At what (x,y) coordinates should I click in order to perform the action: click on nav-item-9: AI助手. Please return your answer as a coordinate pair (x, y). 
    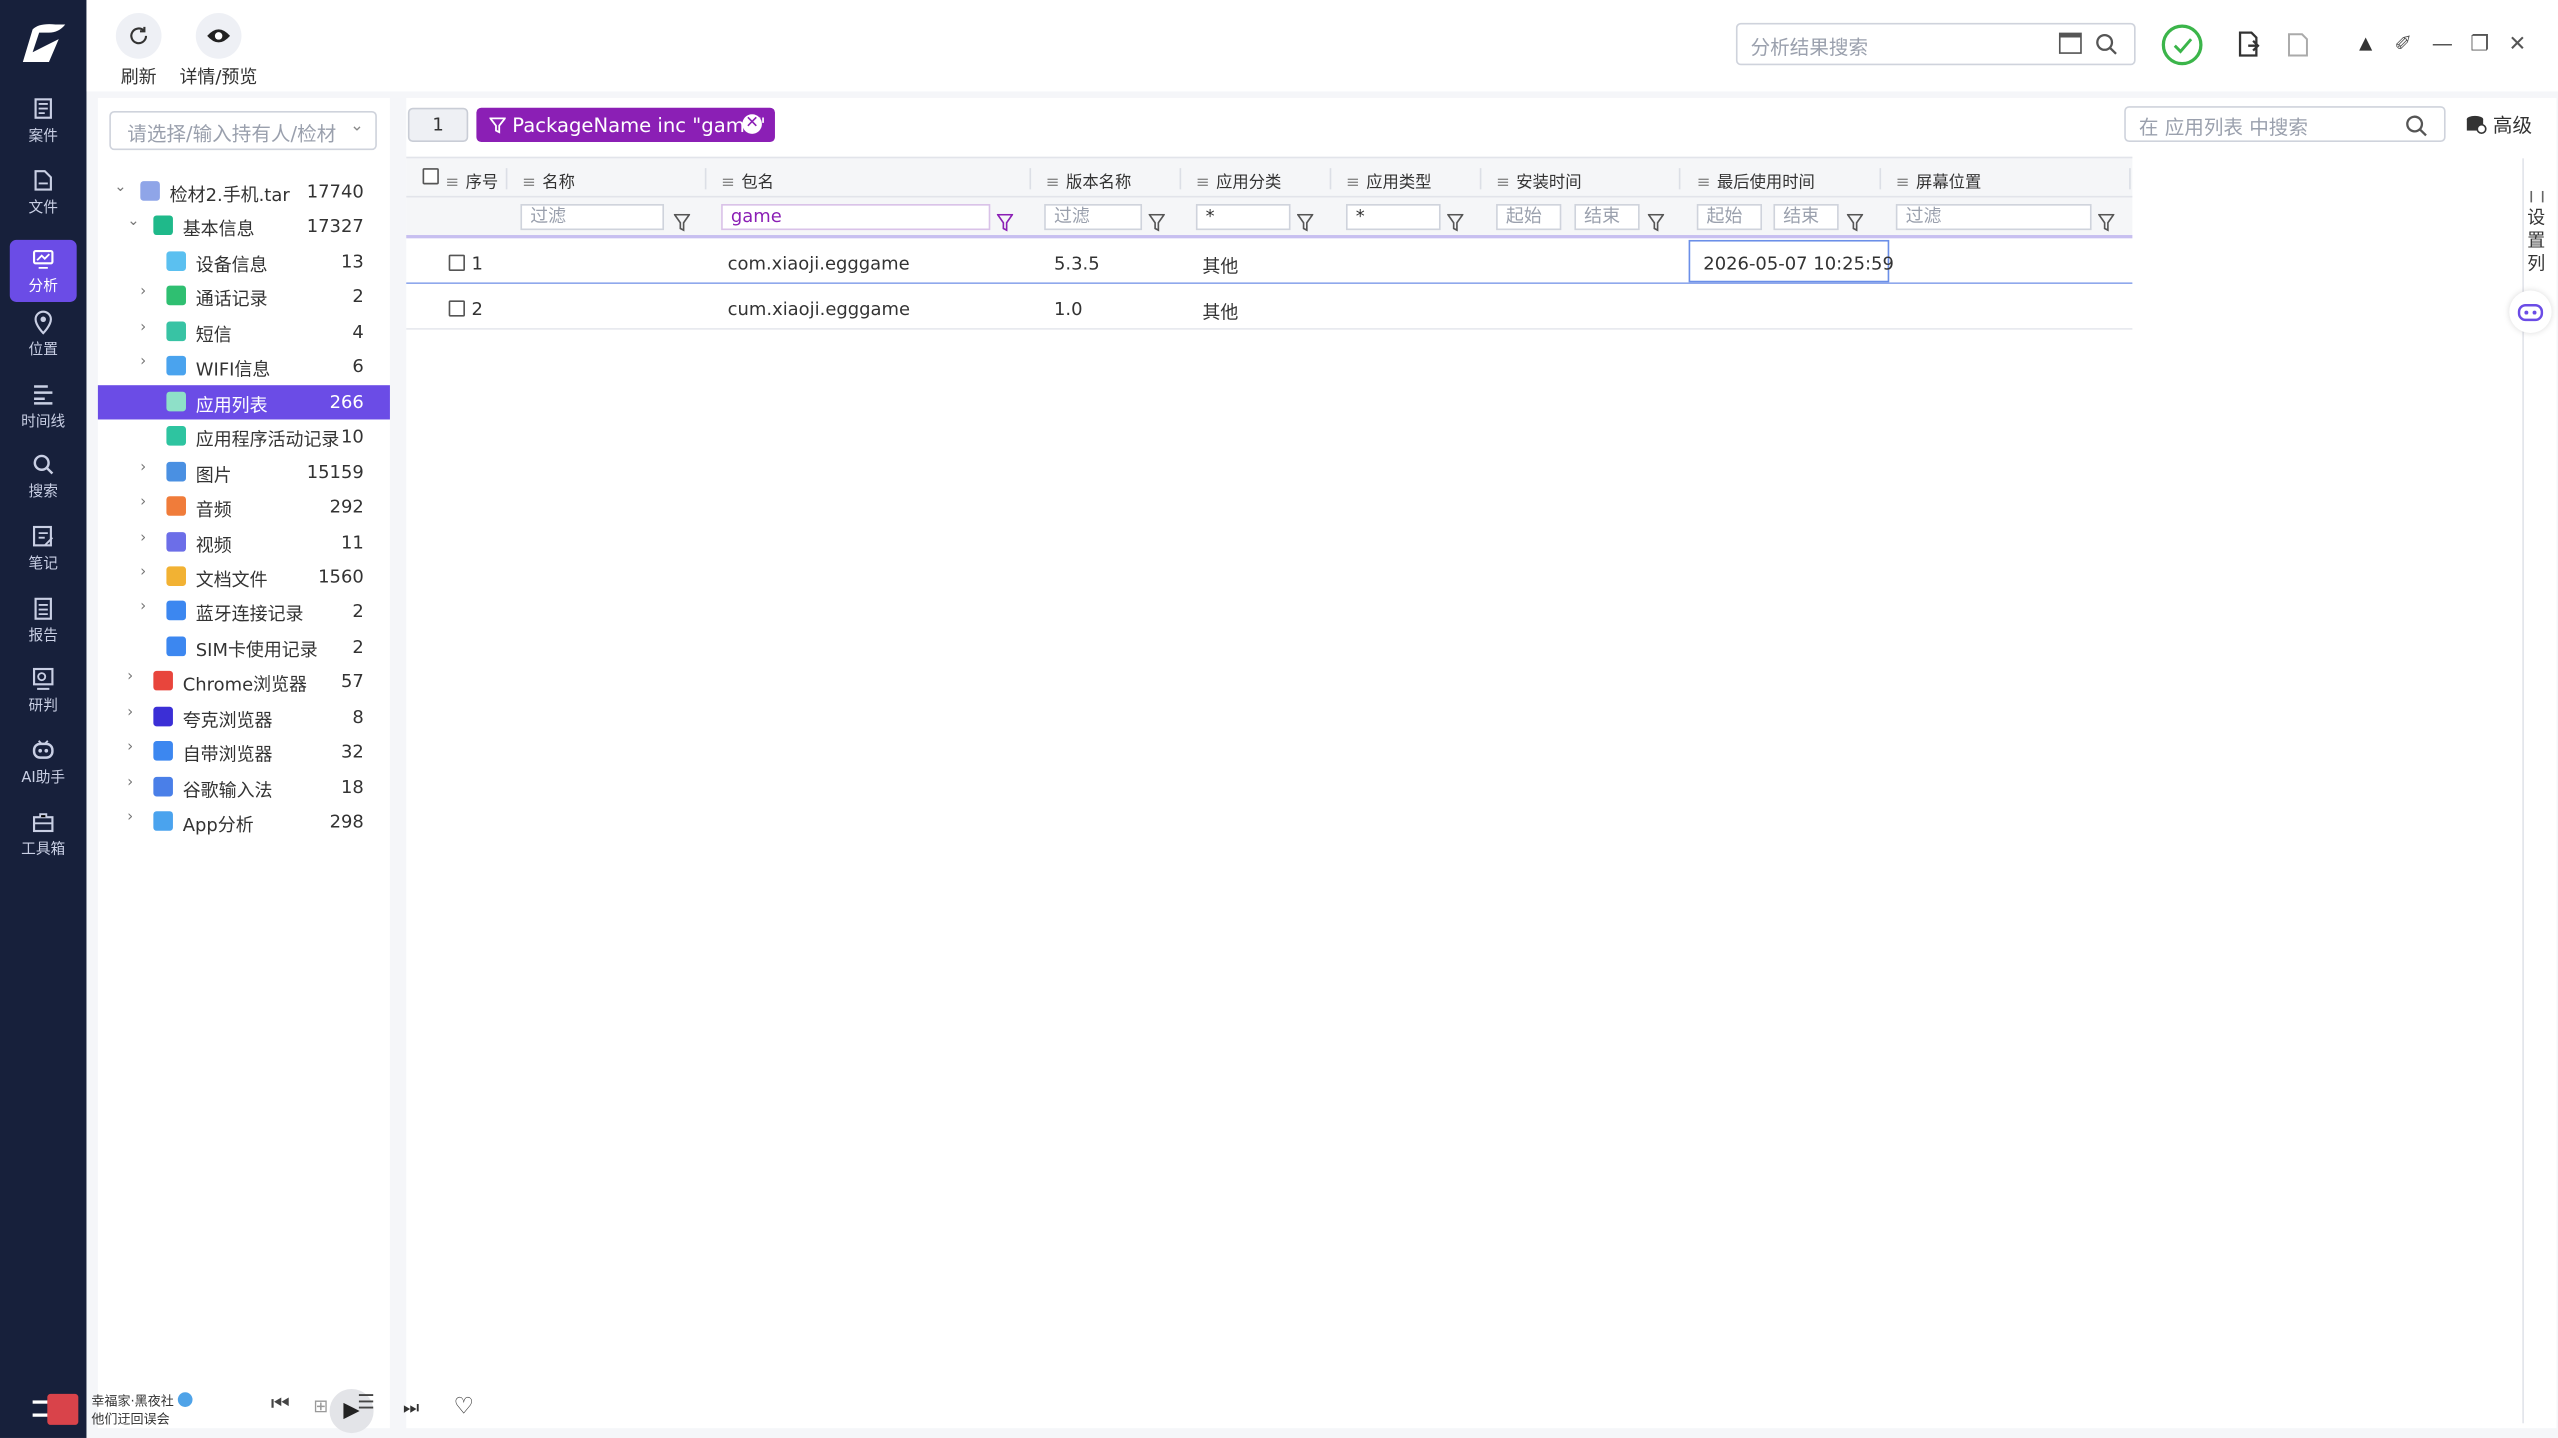
    Looking at the image, I should click on (43, 762).